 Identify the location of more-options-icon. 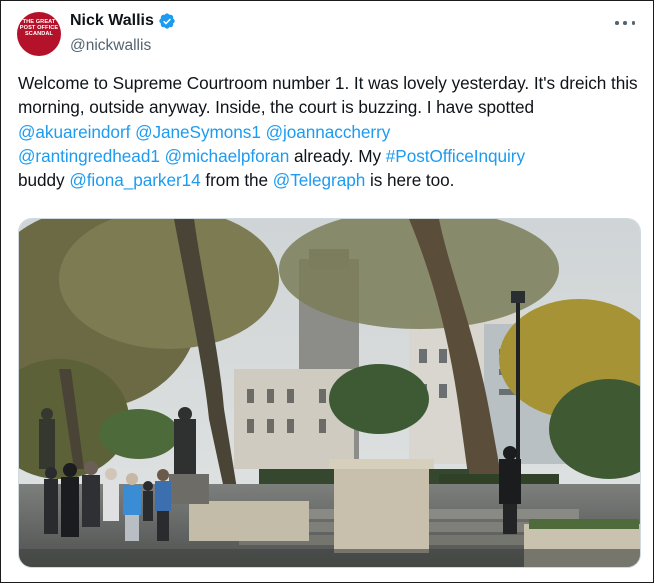
(625, 23).